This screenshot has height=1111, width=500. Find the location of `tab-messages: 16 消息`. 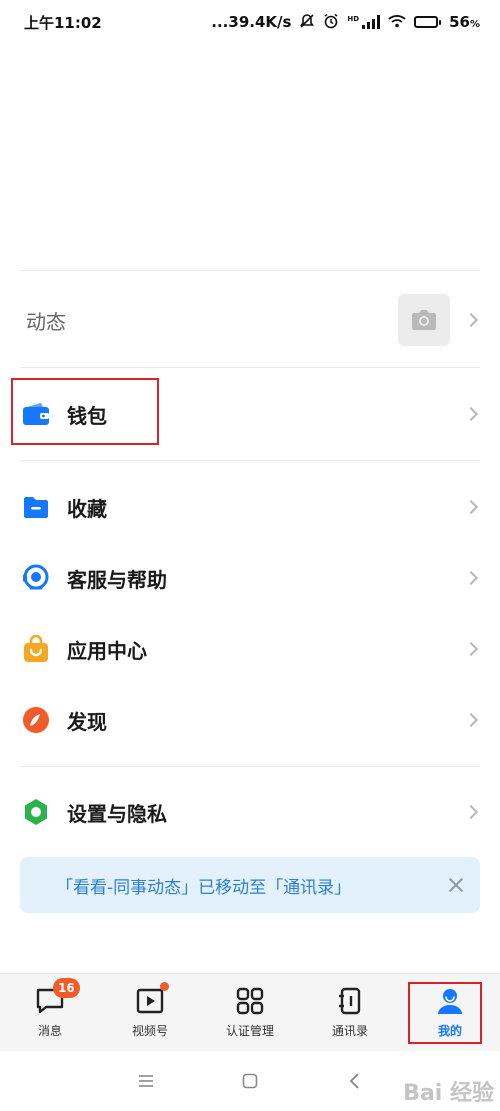

tab-messages: 16 消息 is located at coordinates (50, 1012).